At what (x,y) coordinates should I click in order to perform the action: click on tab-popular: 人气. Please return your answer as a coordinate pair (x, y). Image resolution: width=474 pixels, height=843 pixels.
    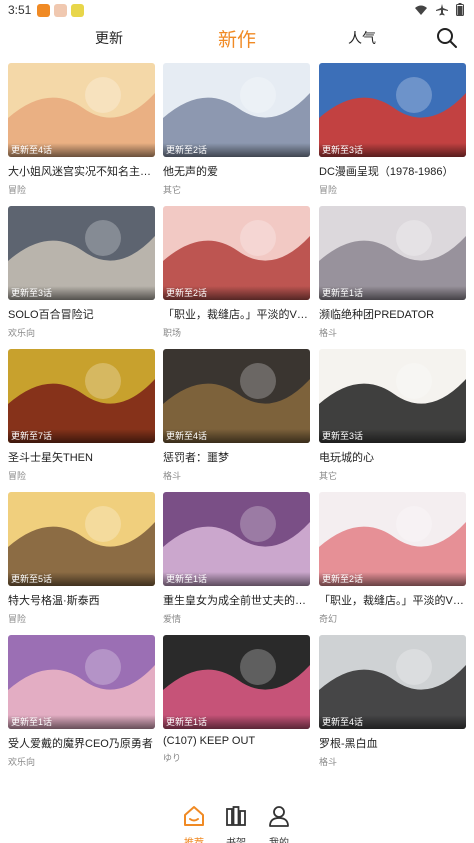
    Looking at the image, I should click on (362, 38).